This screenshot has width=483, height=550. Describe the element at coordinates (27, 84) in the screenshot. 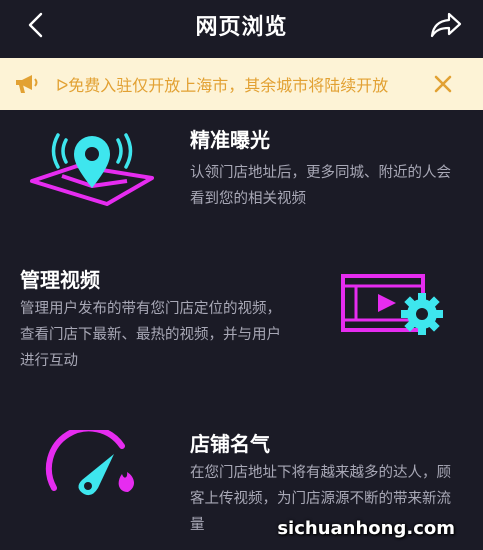

I see `megaphone-icon` at that location.